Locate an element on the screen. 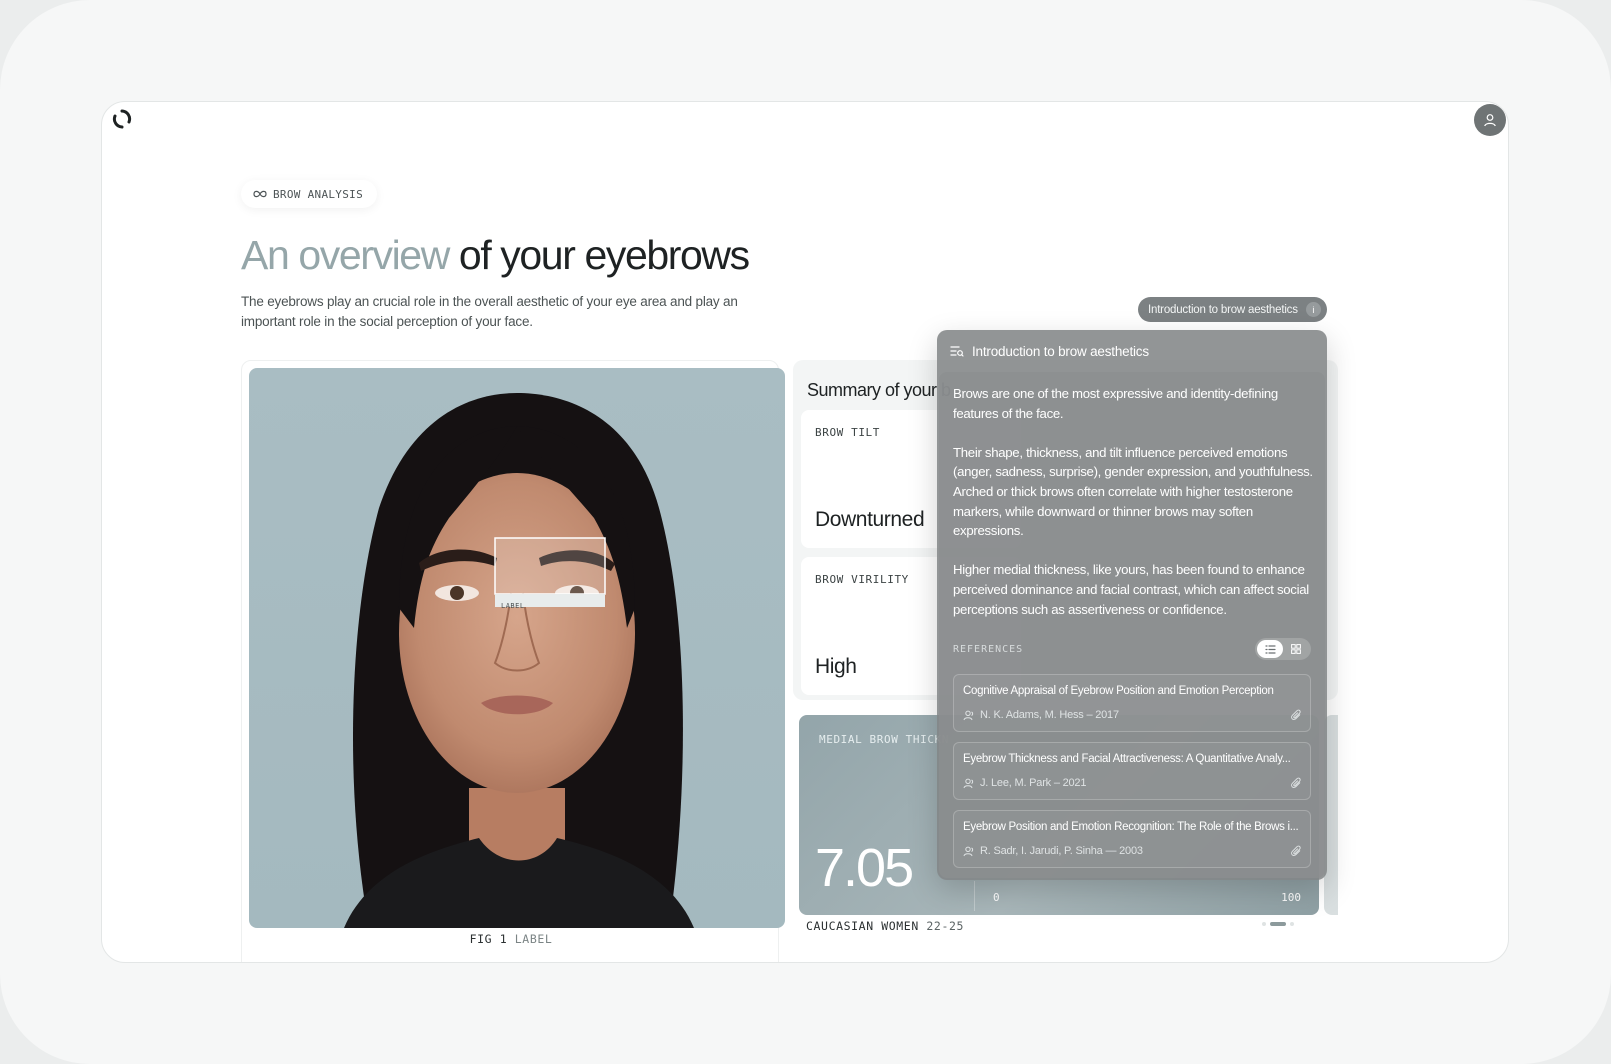  intro-info-chip: Introduction to brow aesthetics i is located at coordinates (1232, 309).